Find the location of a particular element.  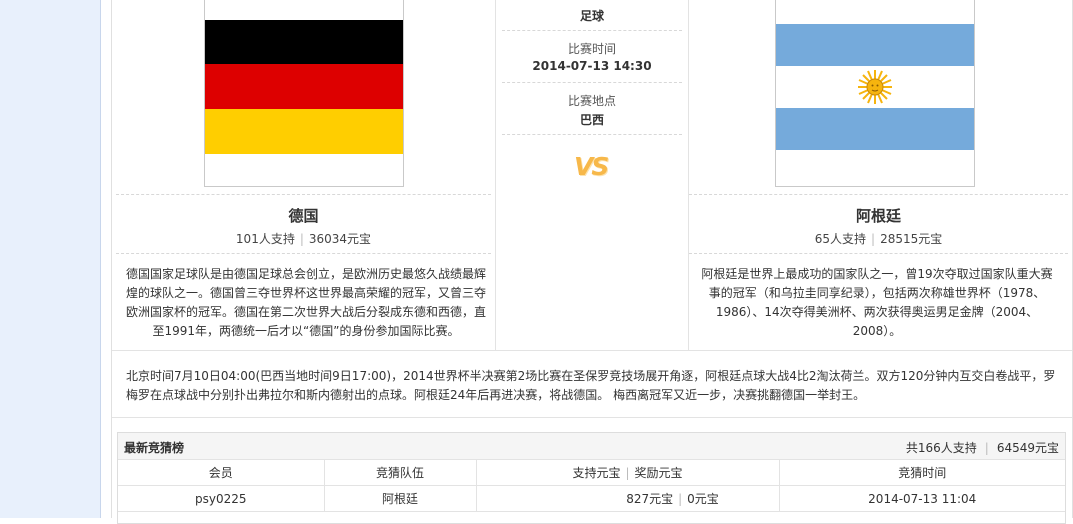

ranking-header: 最新竞猜榜 共166人支持 | 64549元宝 is located at coordinates (591, 446).